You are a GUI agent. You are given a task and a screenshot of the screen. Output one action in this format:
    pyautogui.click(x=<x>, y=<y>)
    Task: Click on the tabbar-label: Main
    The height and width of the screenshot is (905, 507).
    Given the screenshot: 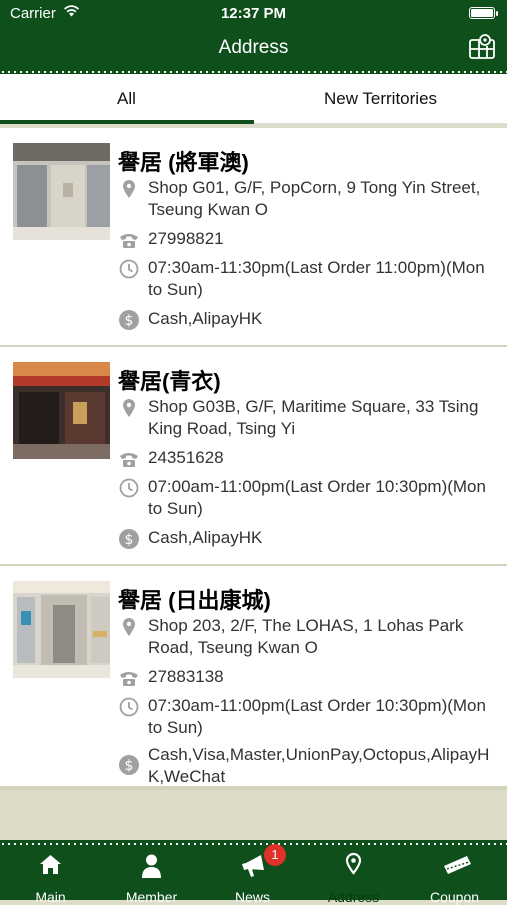 What is the action you would take?
    pyautogui.click(x=50, y=897)
    